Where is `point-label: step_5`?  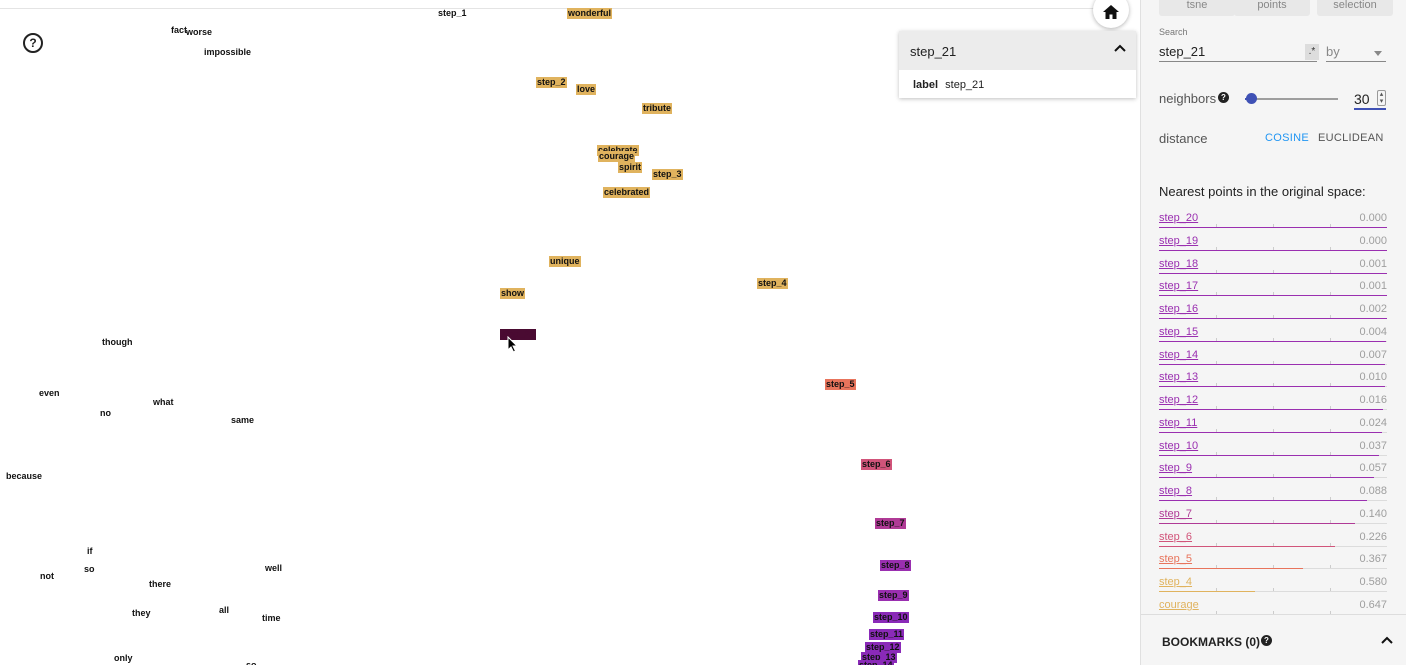
point-label: step_5 is located at coordinates (840, 384).